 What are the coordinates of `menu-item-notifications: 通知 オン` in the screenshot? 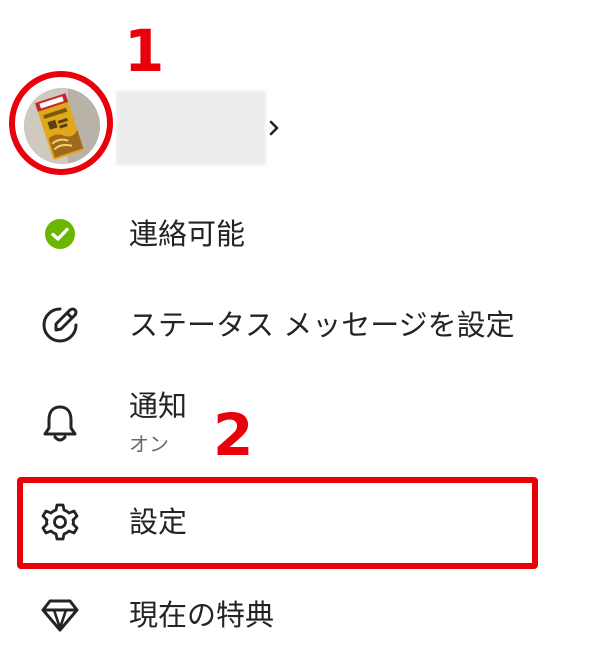 It's located at (300, 422).